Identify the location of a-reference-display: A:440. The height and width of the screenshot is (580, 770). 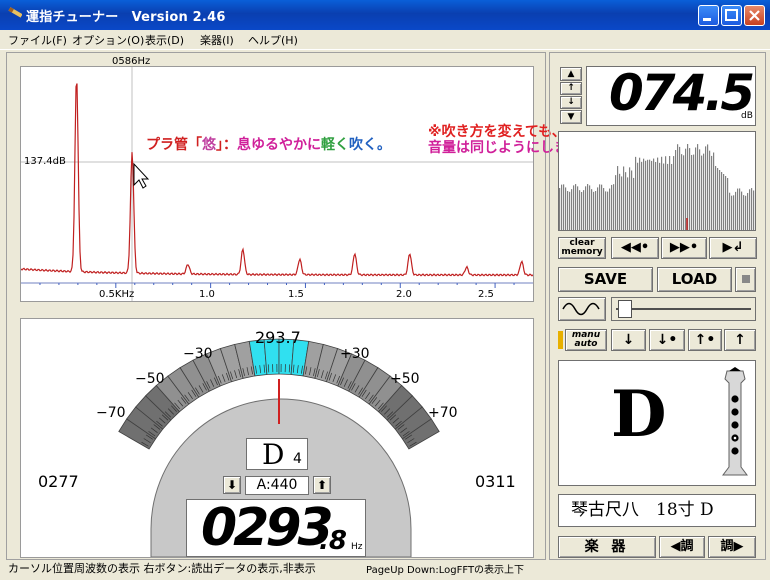
(277, 485).